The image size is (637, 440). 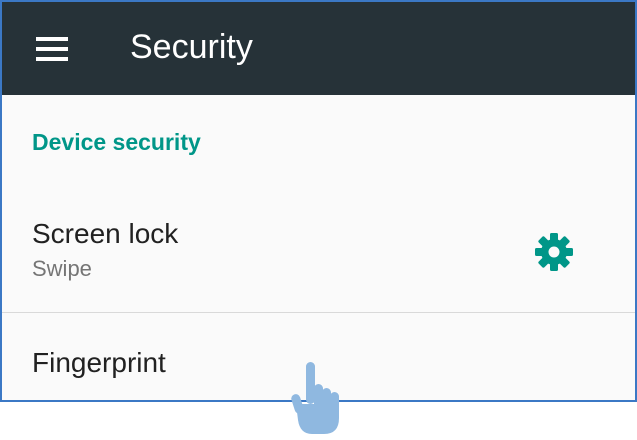 What do you see at coordinates (99, 362) in the screenshot?
I see `fingerprint-title: Fingerprint` at bounding box center [99, 362].